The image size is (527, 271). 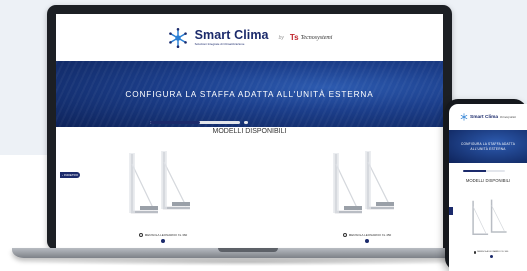 What do you see at coordinates (451, 211) in the screenshot?
I see `mobile-back-button` at bounding box center [451, 211].